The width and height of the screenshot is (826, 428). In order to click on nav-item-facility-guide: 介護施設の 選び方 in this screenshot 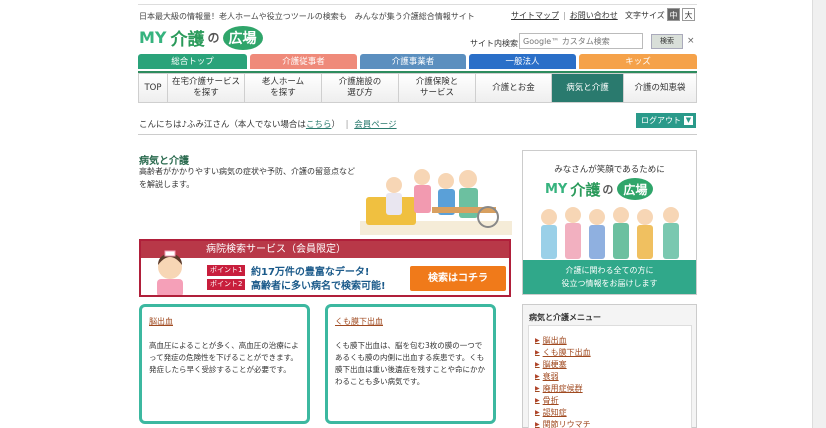, I will do `click(360, 88)`.